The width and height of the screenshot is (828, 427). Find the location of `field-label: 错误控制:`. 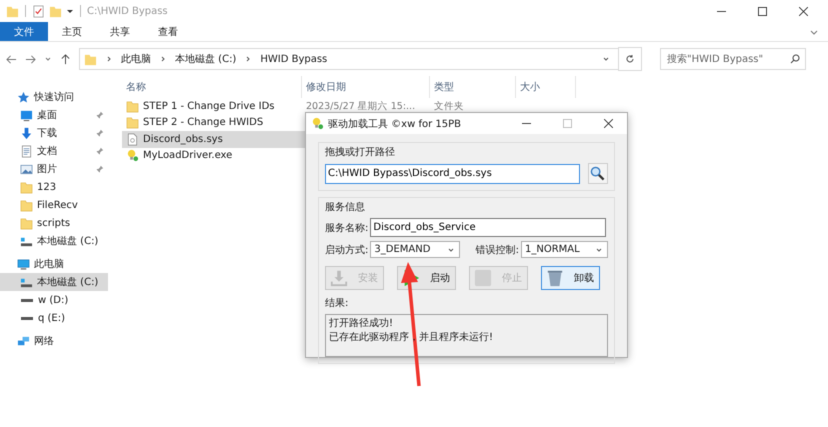

field-label: 错误控制: is located at coordinates (497, 250).